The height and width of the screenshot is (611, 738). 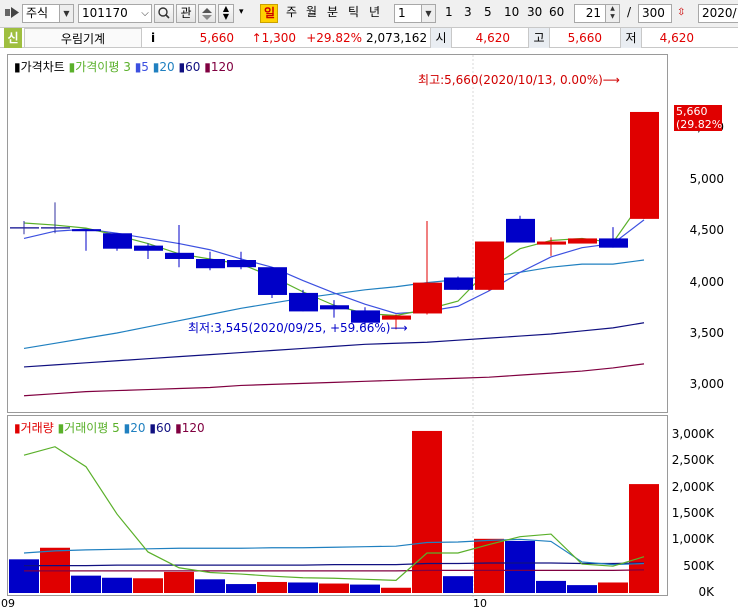 I want to click on interval-select: 1 ▼, so click(x=415, y=13).